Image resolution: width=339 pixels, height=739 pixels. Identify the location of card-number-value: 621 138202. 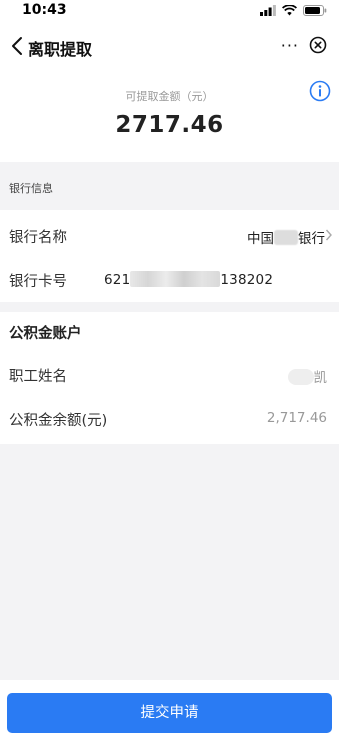
(188, 279).